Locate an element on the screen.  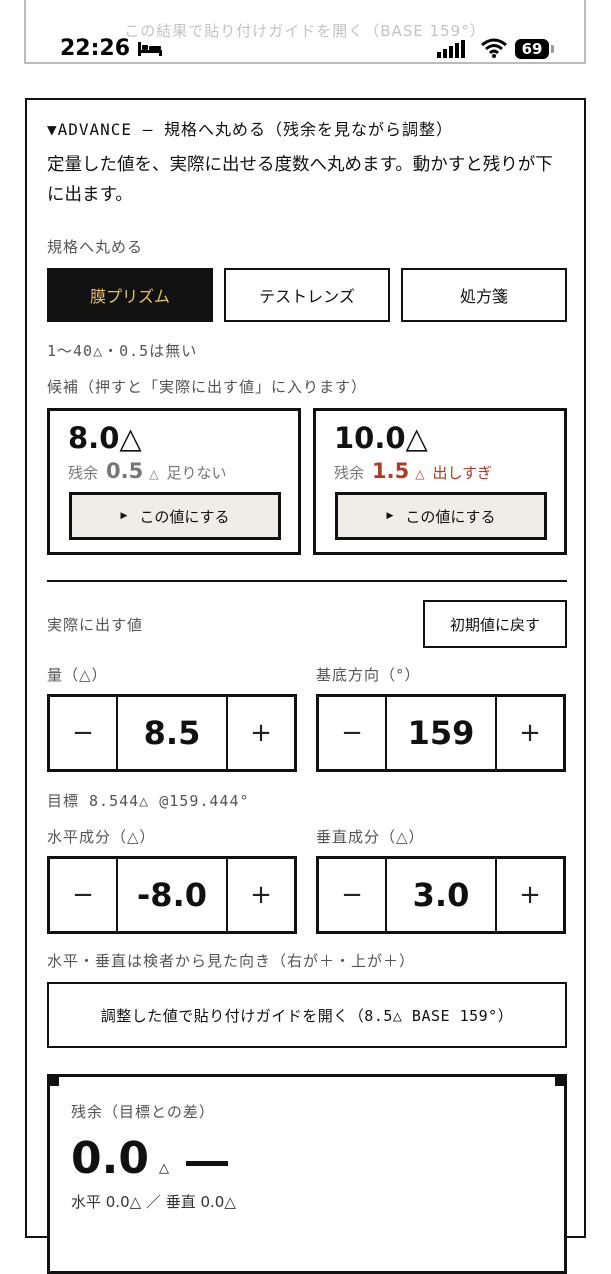
candidate-card-10-0: 10.0△ 残余 1.5 △ 出しすぎ ▶ この値にする is located at coordinates (440, 481).